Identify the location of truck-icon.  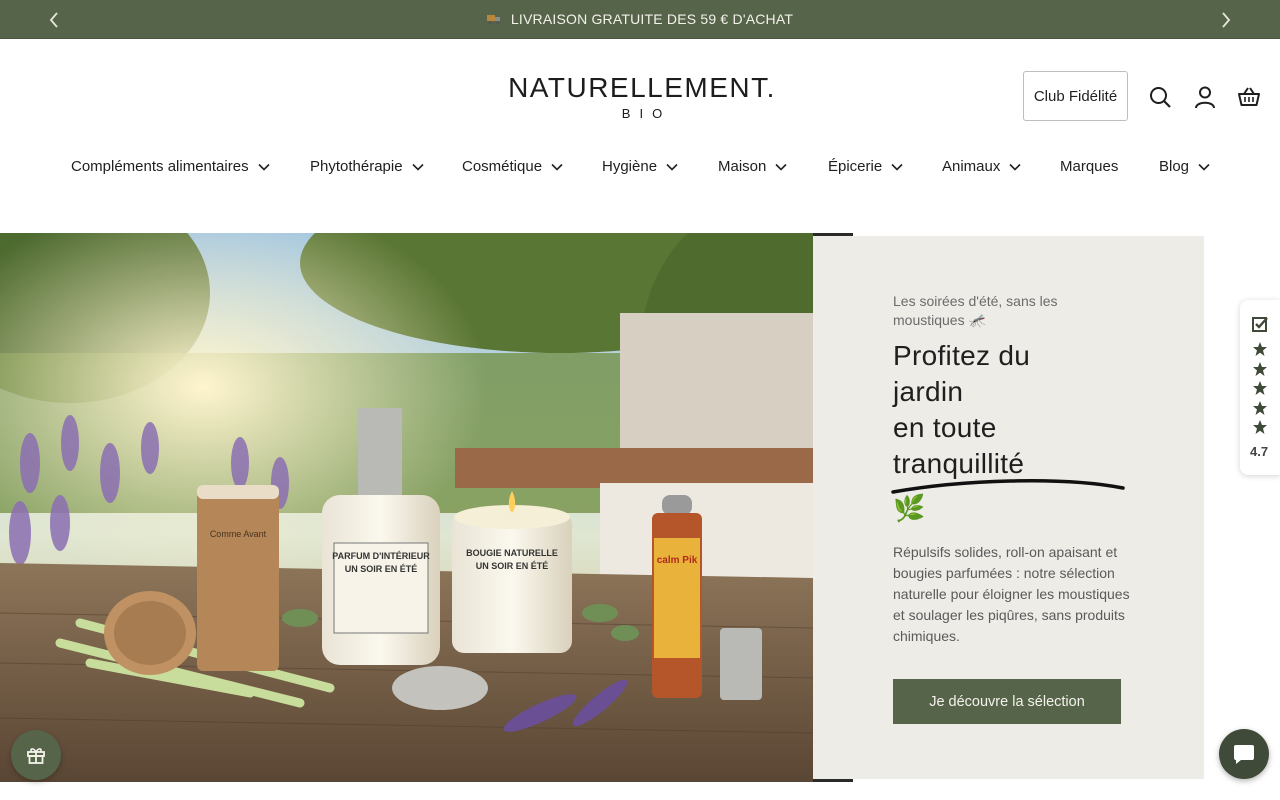
(493, 19).